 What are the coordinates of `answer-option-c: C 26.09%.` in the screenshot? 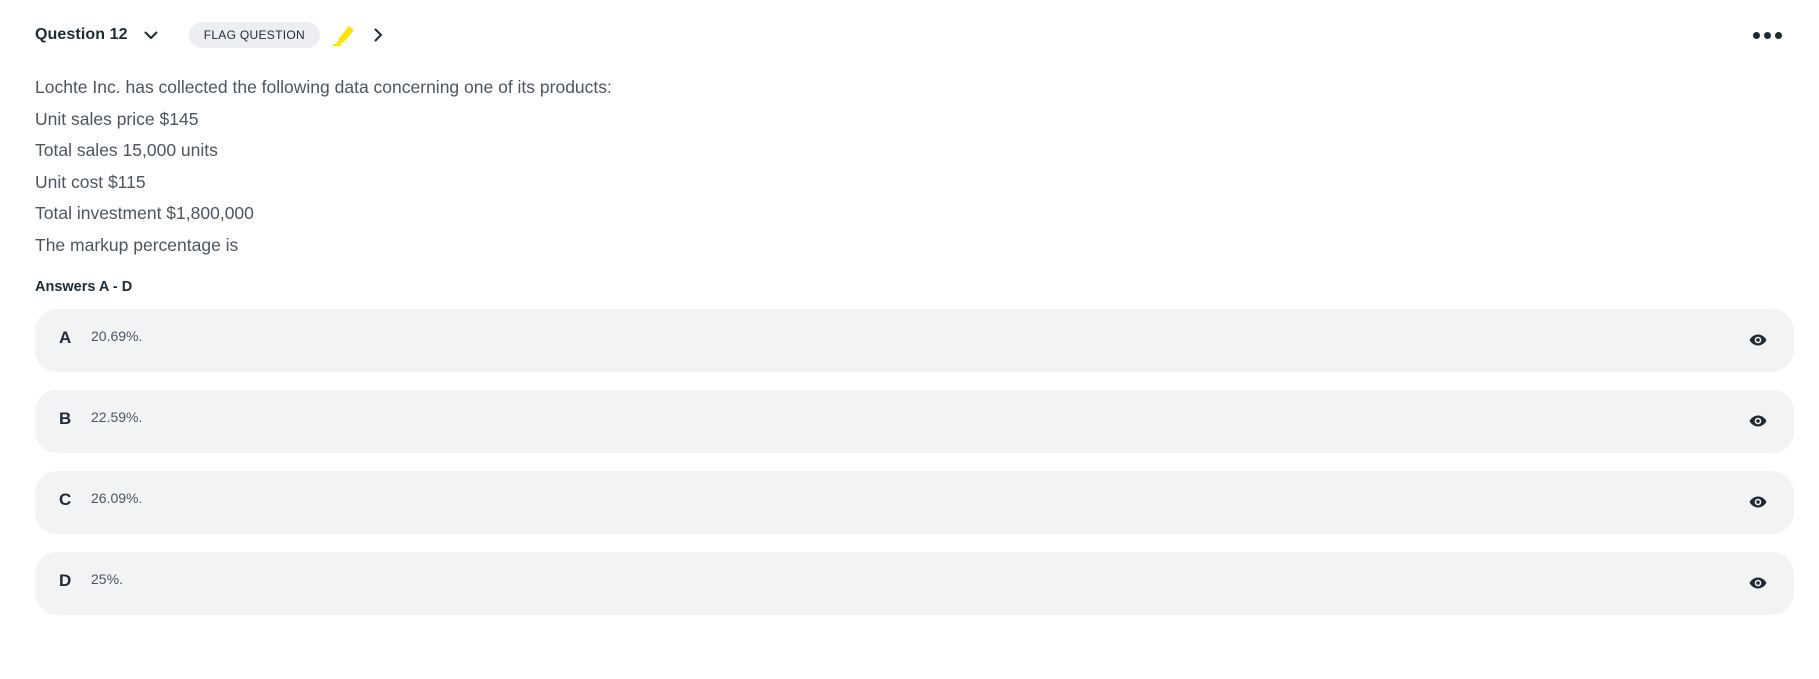 It's located at (914, 502).